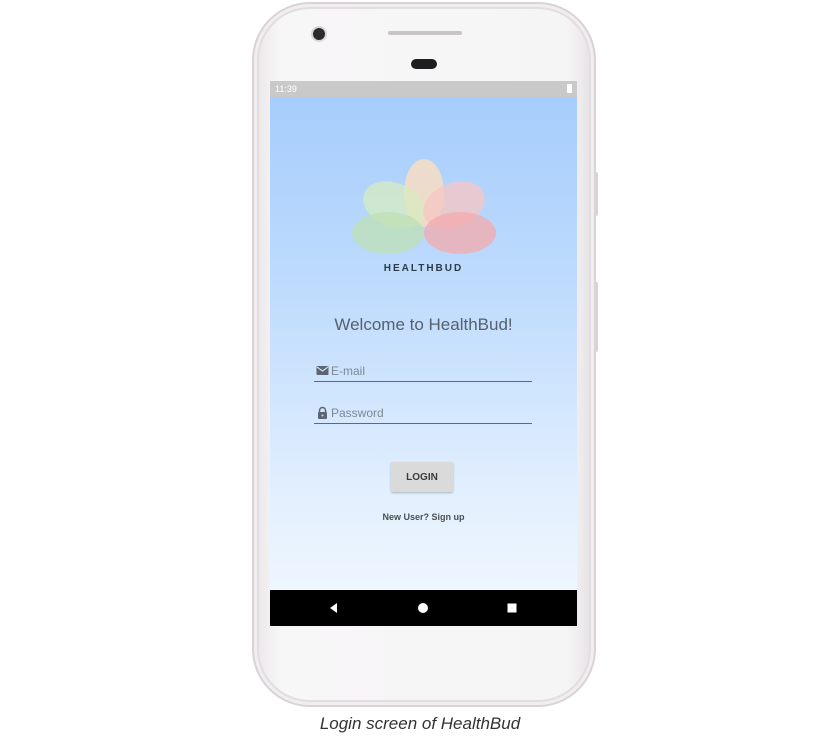 Image resolution: width=840 pixels, height=741 pixels. What do you see at coordinates (596, 317) in the screenshot?
I see `phone-volume-button` at bounding box center [596, 317].